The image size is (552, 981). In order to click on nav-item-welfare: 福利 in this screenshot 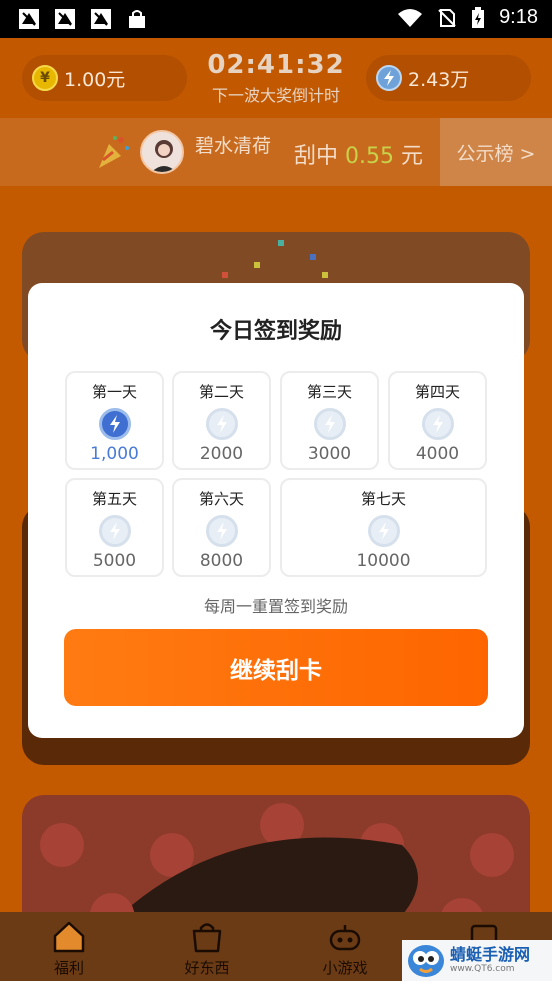, I will do `click(69, 946)`.